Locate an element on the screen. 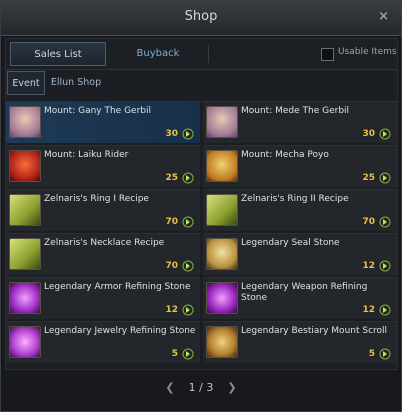  shop-item: Legendary Jewelry Refining Stone 5 is located at coordinates (103, 342).